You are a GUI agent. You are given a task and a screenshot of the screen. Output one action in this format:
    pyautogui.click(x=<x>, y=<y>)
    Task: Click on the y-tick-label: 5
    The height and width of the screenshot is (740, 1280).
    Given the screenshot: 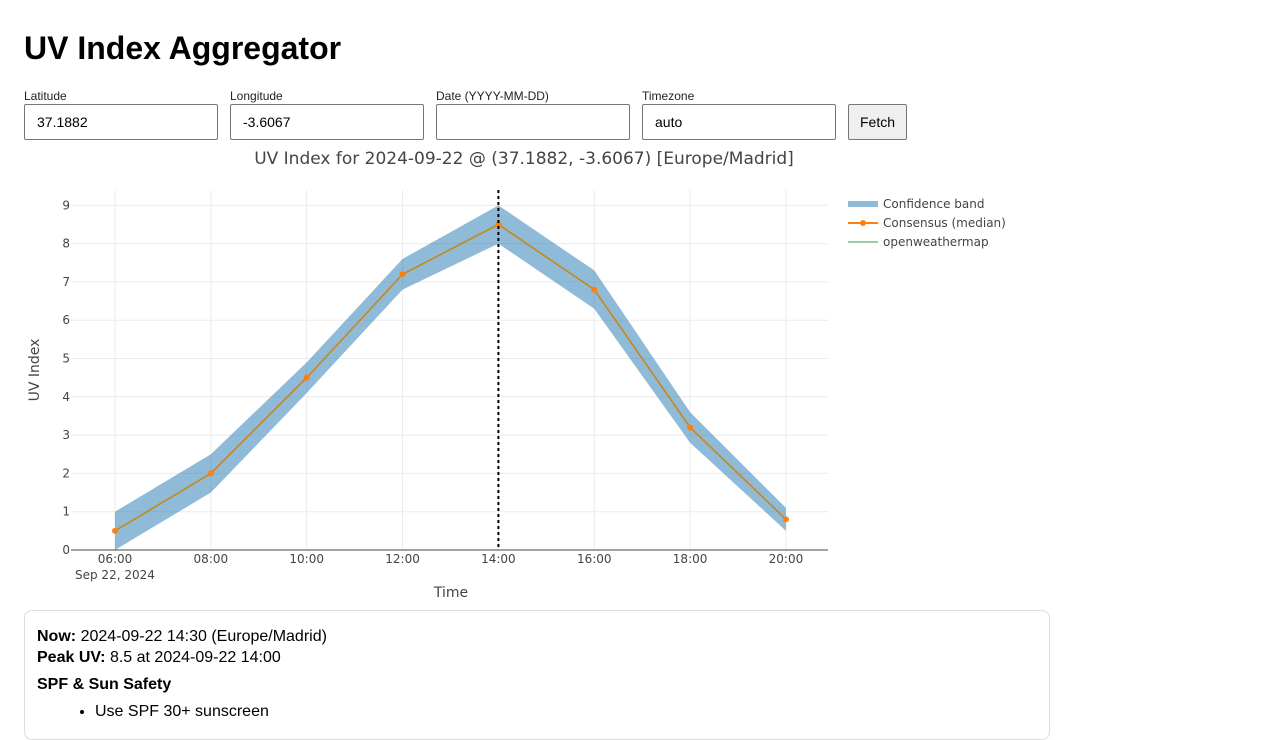 What is the action you would take?
    pyautogui.click(x=66, y=359)
    